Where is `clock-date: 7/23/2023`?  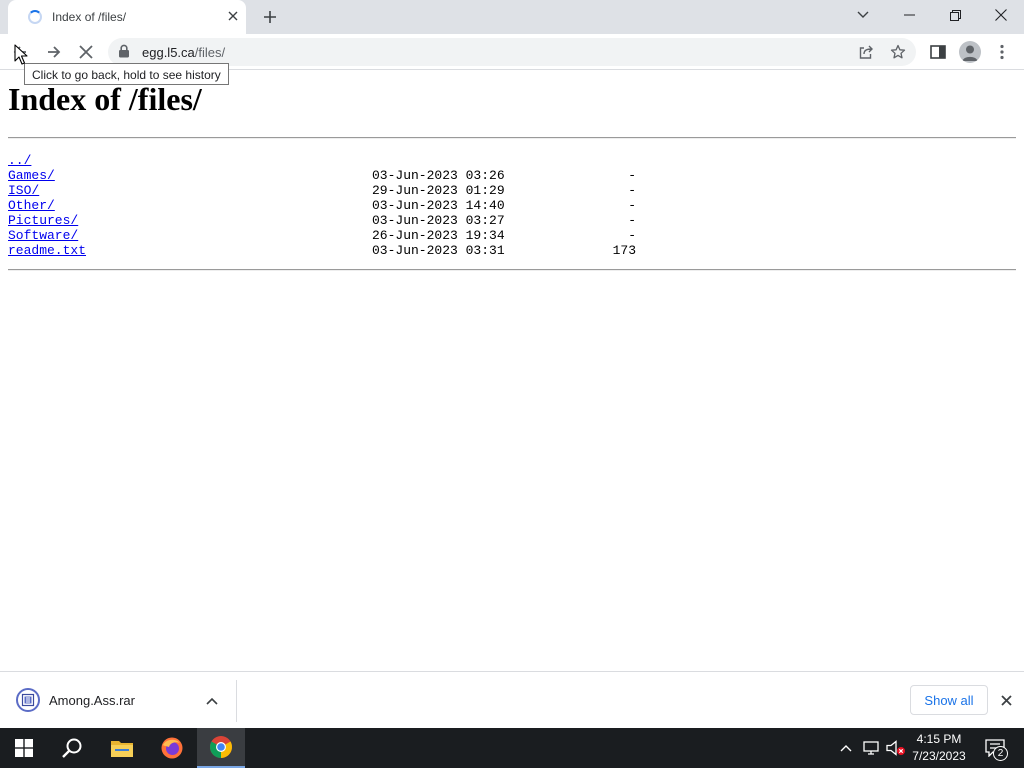 clock-date: 7/23/2023 is located at coordinates (939, 756).